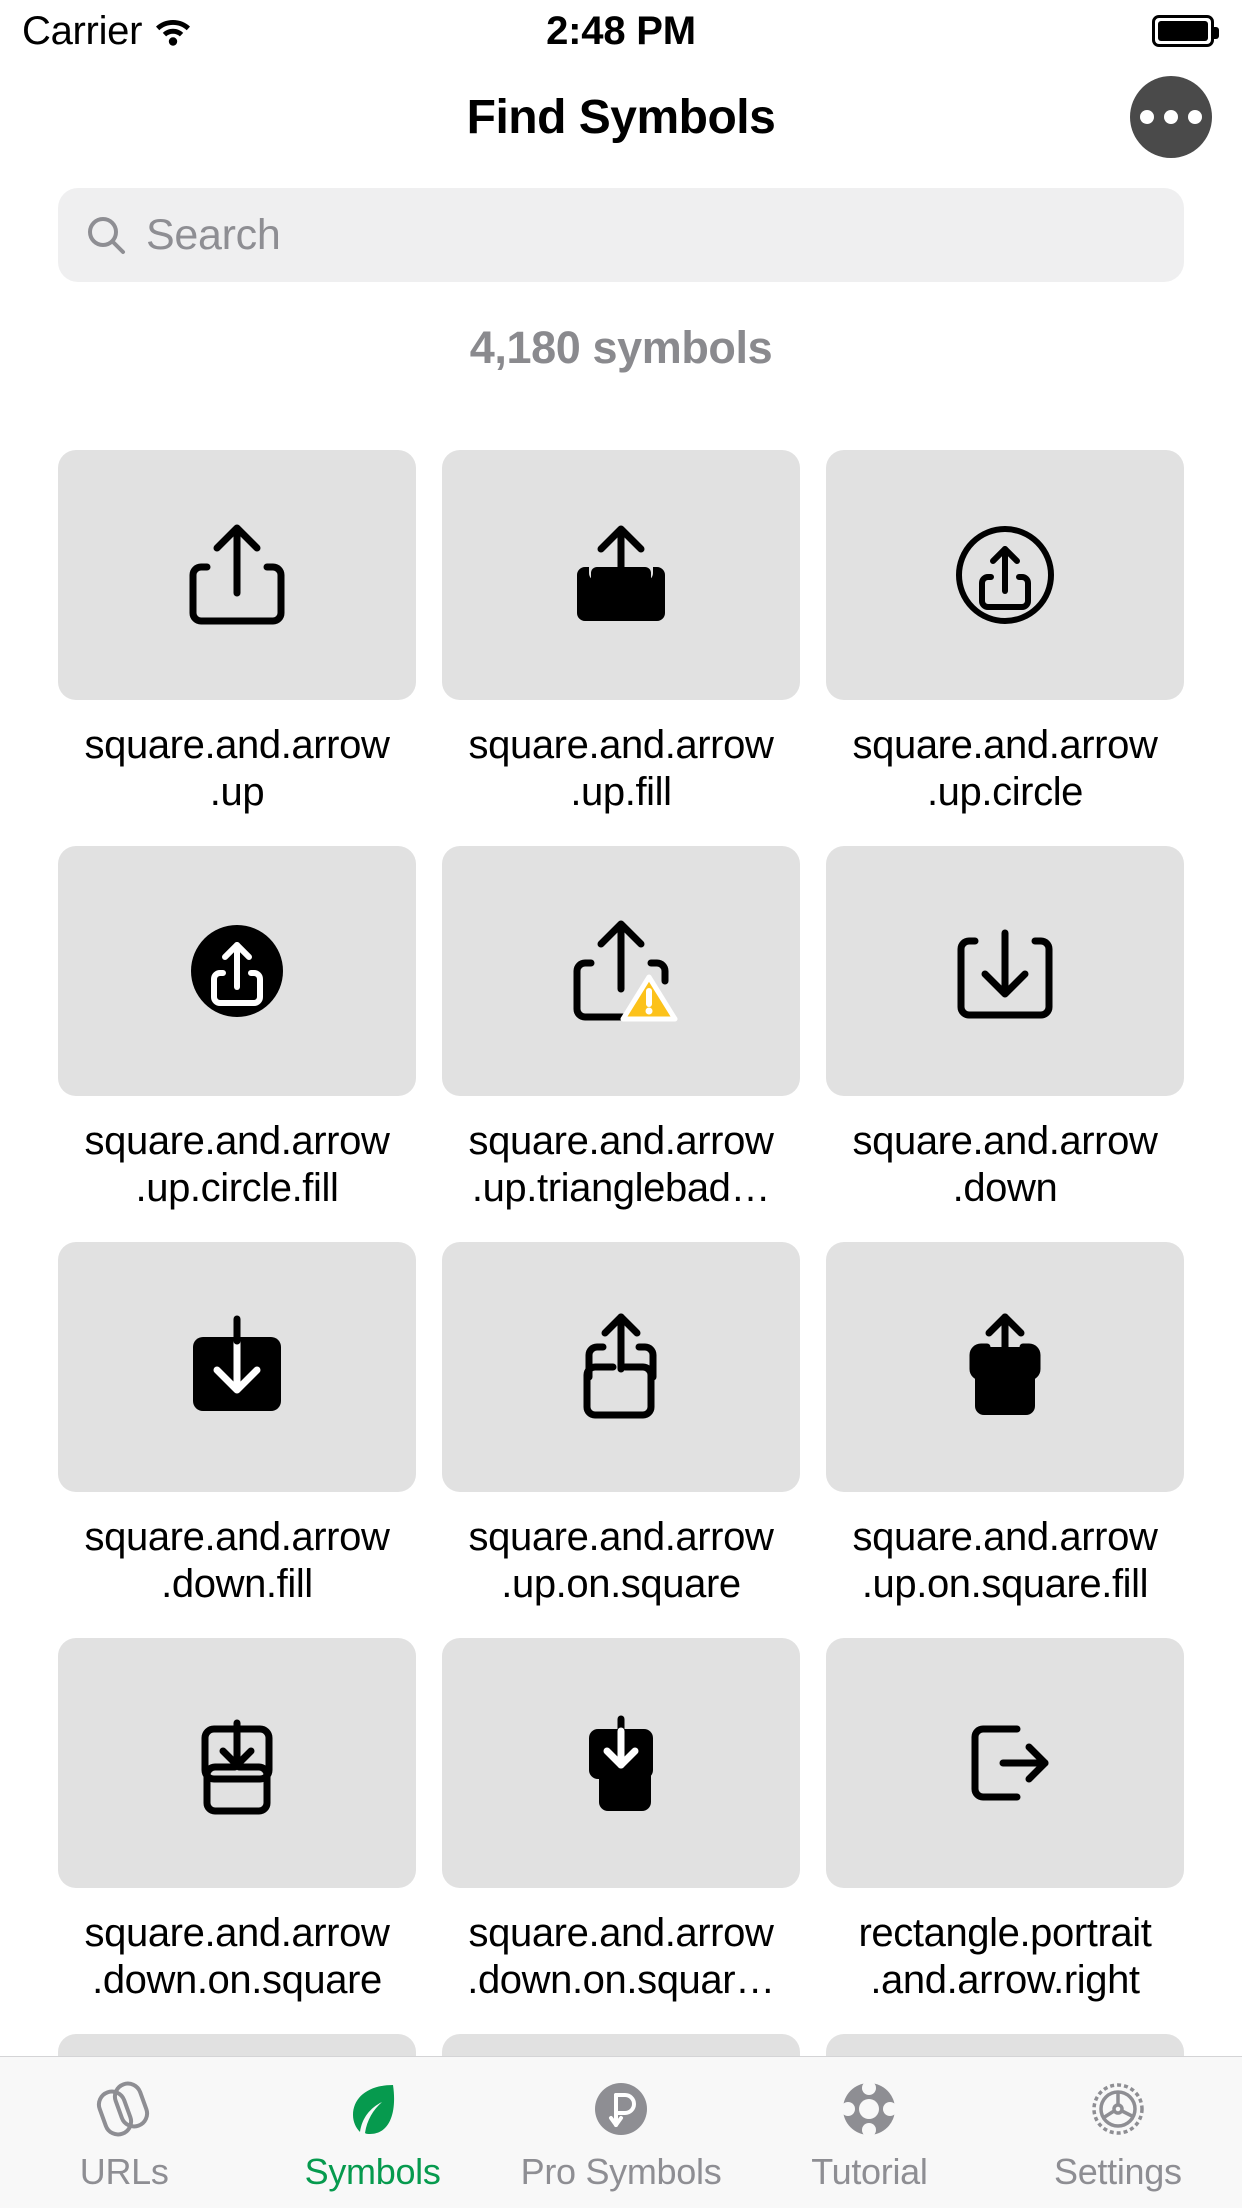 Image resolution: width=1242 pixels, height=2208 pixels. I want to click on tab-urls: URLs, so click(124, 2133).